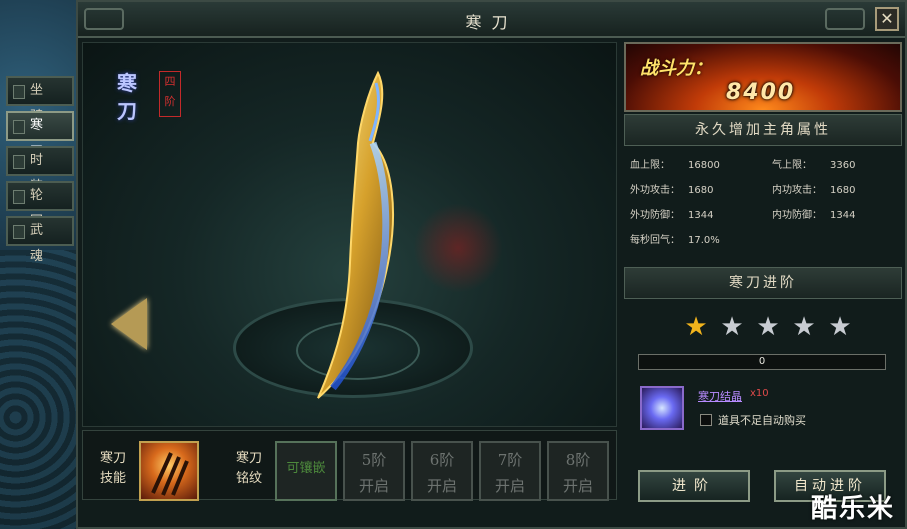 This screenshot has width=907, height=529. Describe the element at coordinates (374, 471) in the screenshot. I see `inscription-slot-2: 5阶 开启` at that location.